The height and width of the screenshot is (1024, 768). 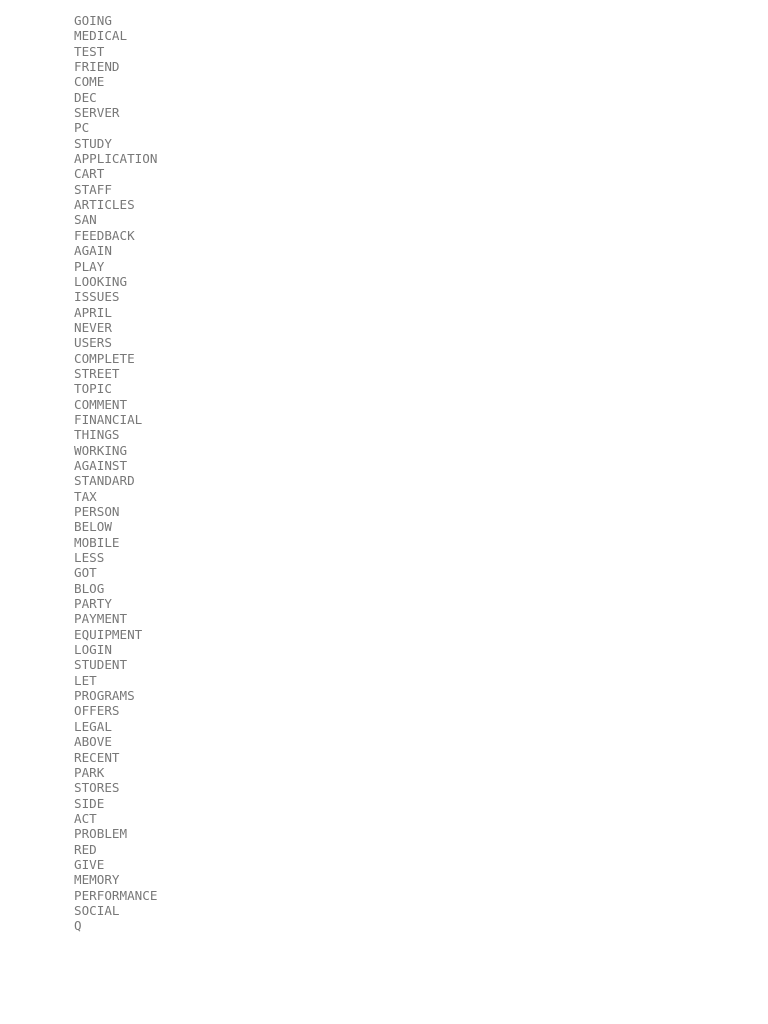 What do you see at coordinates (93, 604) in the screenshot?
I see `word-list-item: PARTY` at bounding box center [93, 604].